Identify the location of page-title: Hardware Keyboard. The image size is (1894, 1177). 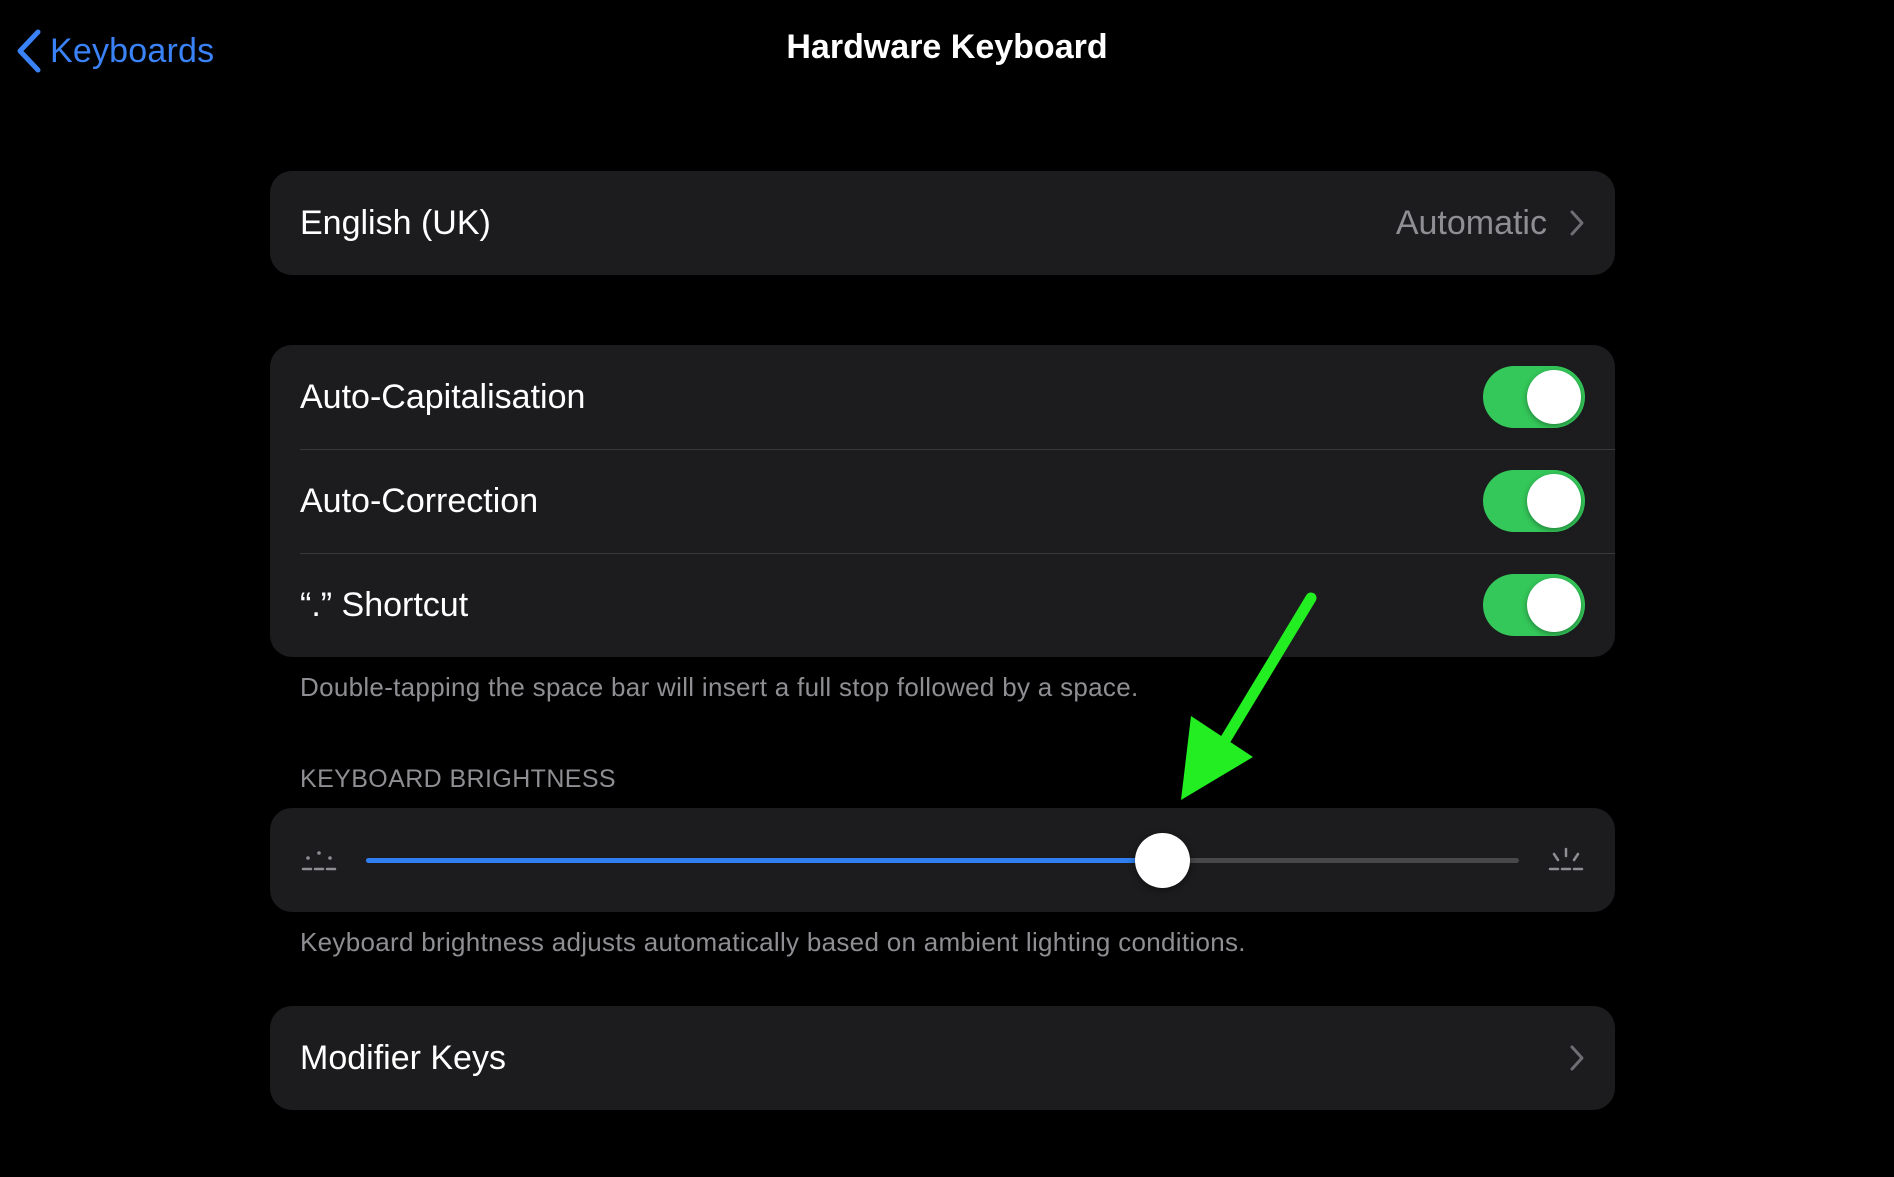
(947, 47).